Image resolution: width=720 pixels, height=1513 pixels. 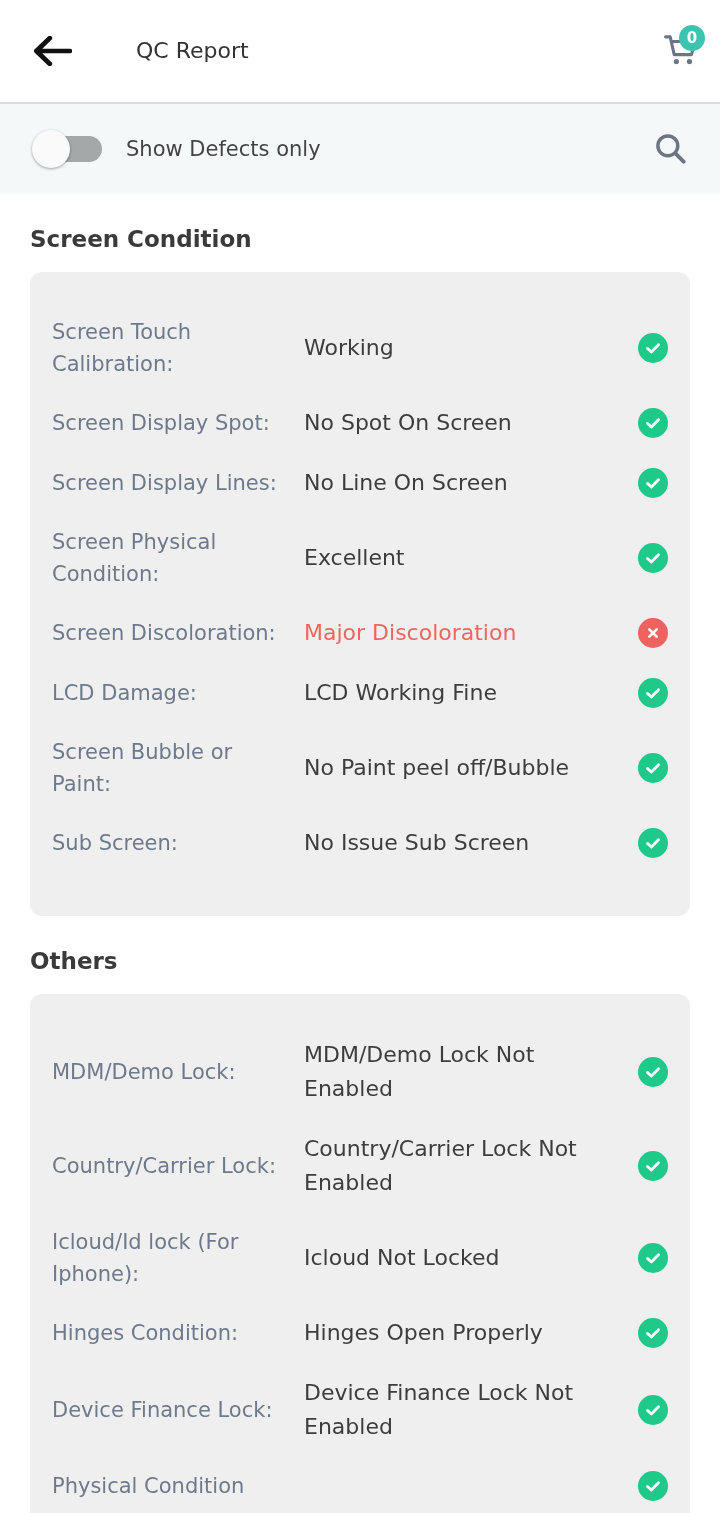 What do you see at coordinates (135, 558) in the screenshot?
I see `field-label: Screen Physical Condition:` at bounding box center [135, 558].